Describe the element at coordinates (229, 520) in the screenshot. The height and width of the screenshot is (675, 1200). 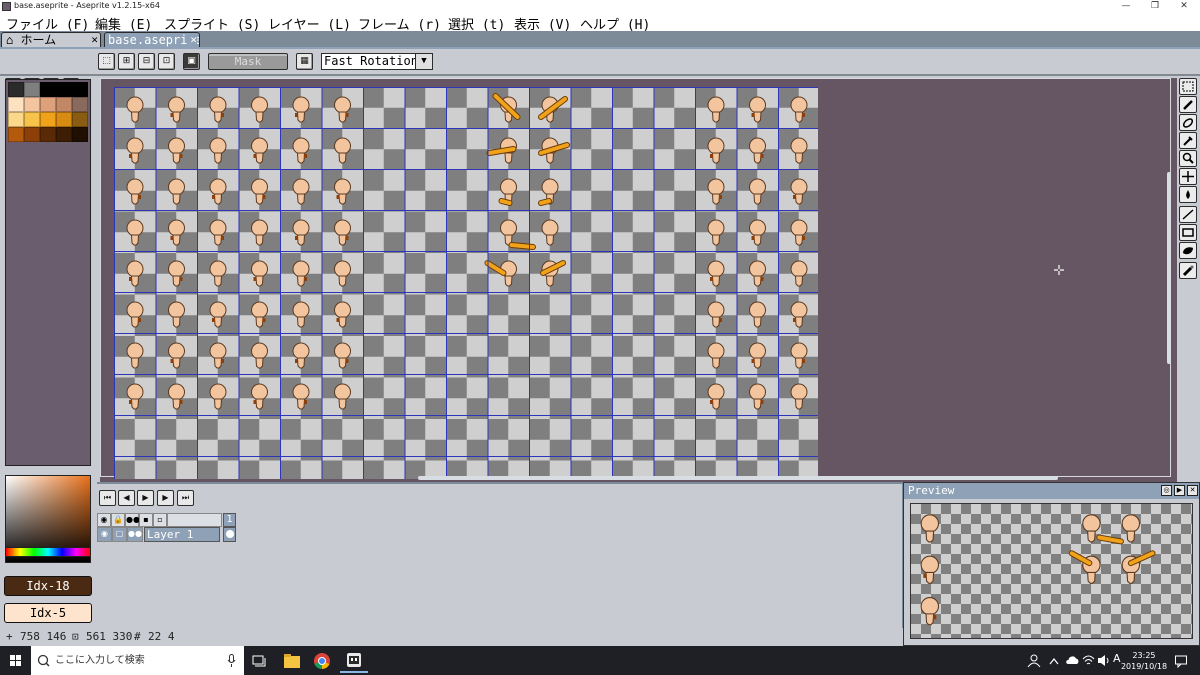
I see `frame-header: 1` at that location.